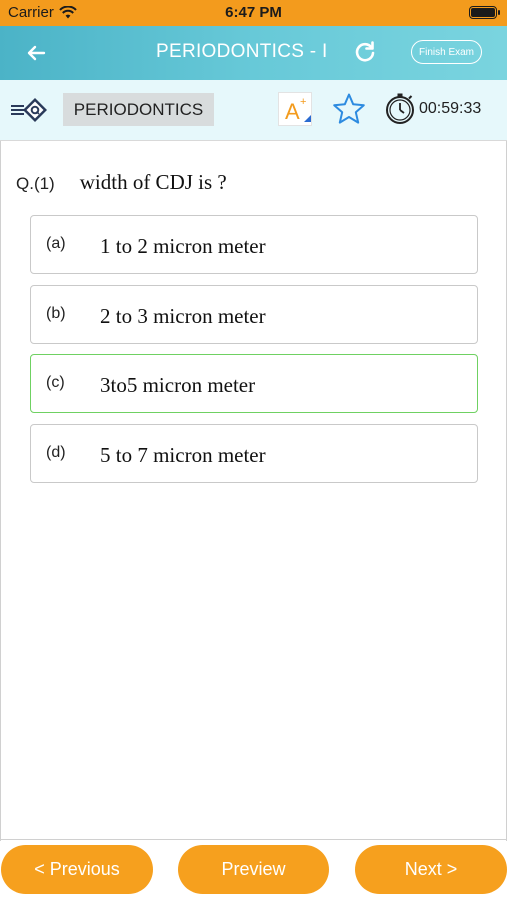  I want to click on status-bar: Carrier 6:47 PM, so click(253, 13).